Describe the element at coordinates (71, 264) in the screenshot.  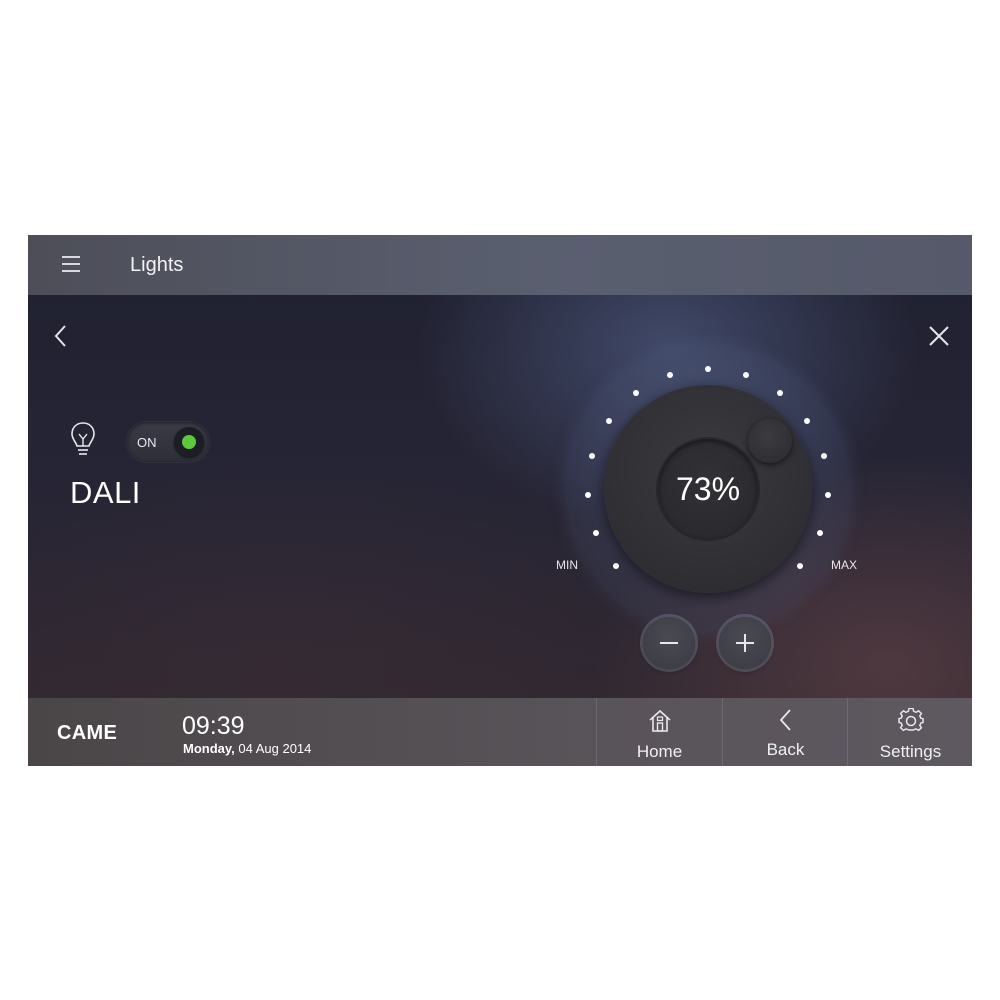
I see `hamburger-menu-icon` at that location.